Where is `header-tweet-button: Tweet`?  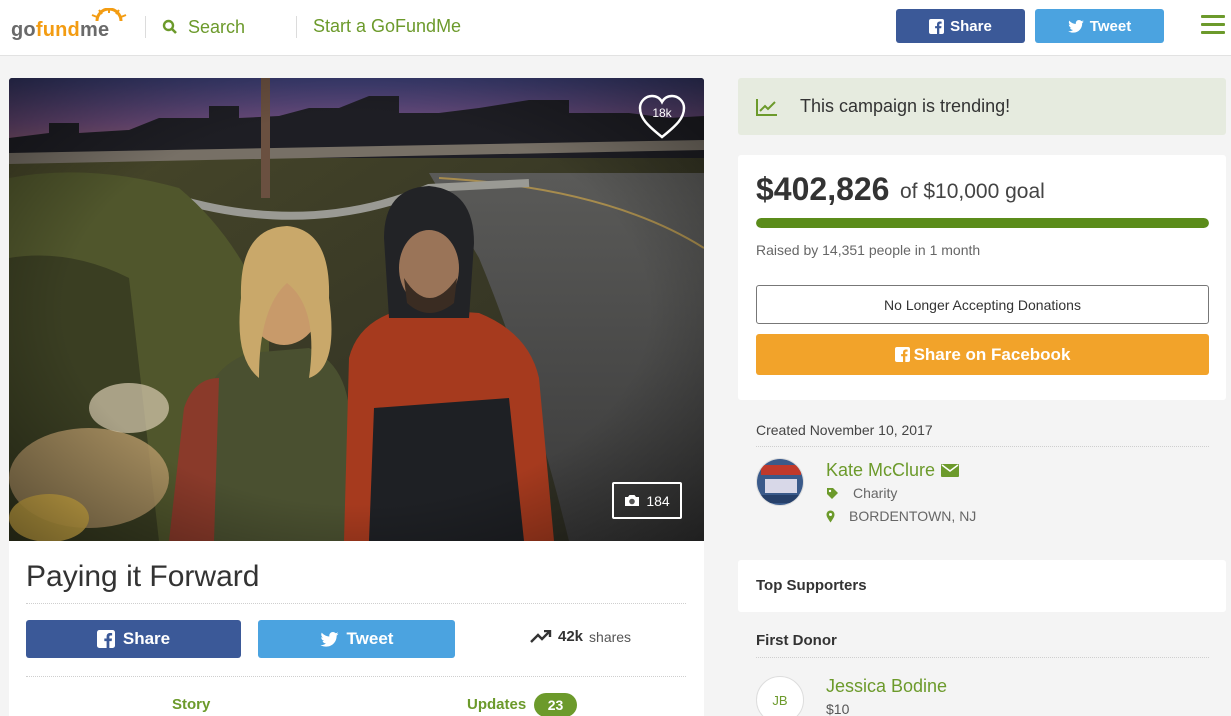
header-tweet-button: Tweet is located at coordinates (1099, 26).